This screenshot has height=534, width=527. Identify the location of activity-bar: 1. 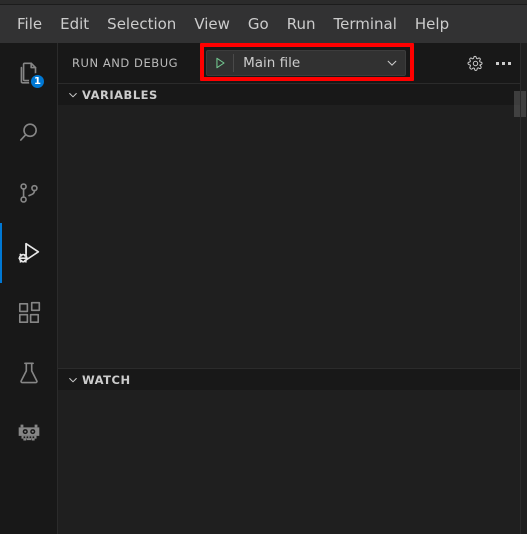
(29, 288).